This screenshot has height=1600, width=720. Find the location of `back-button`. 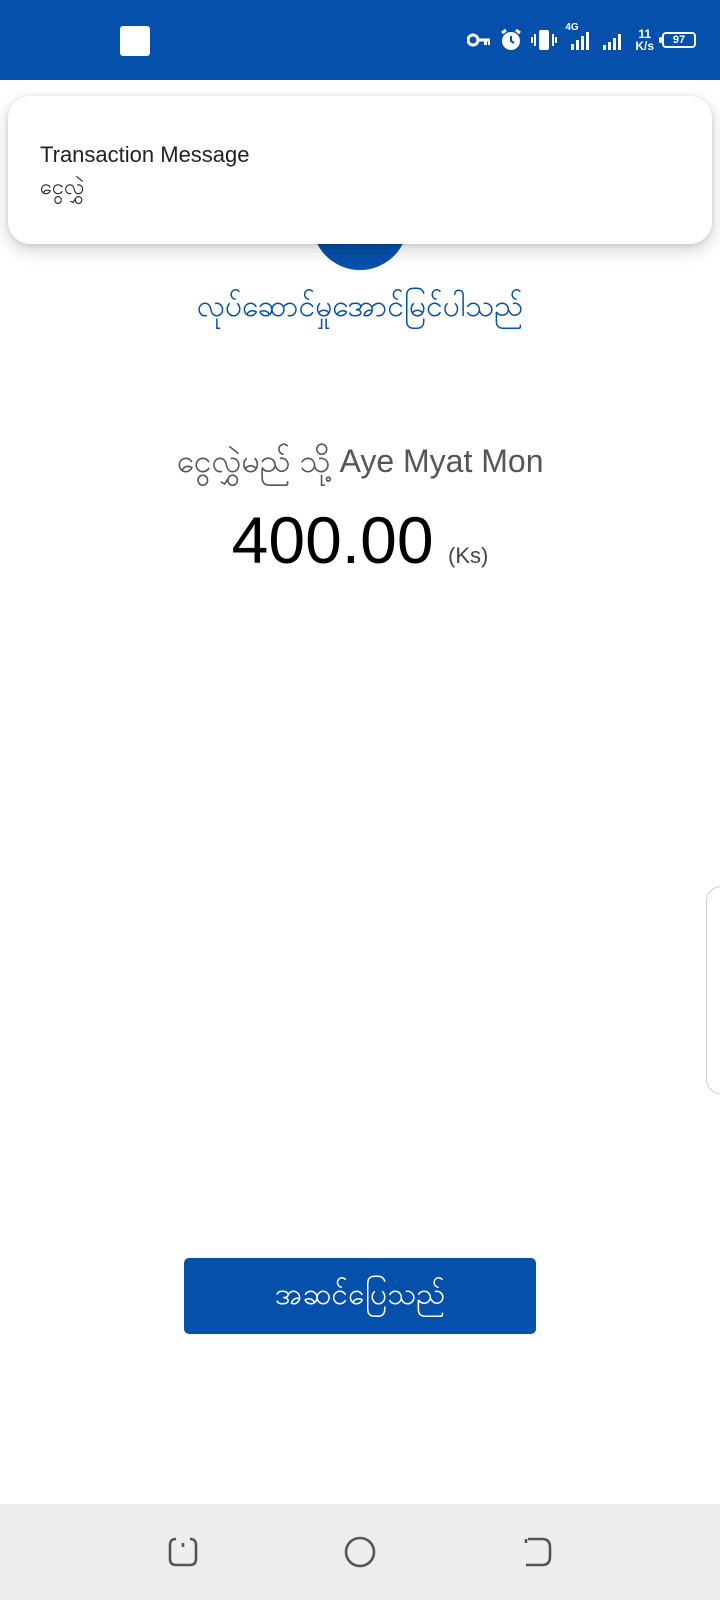

back-button is located at coordinates (537, 1554).